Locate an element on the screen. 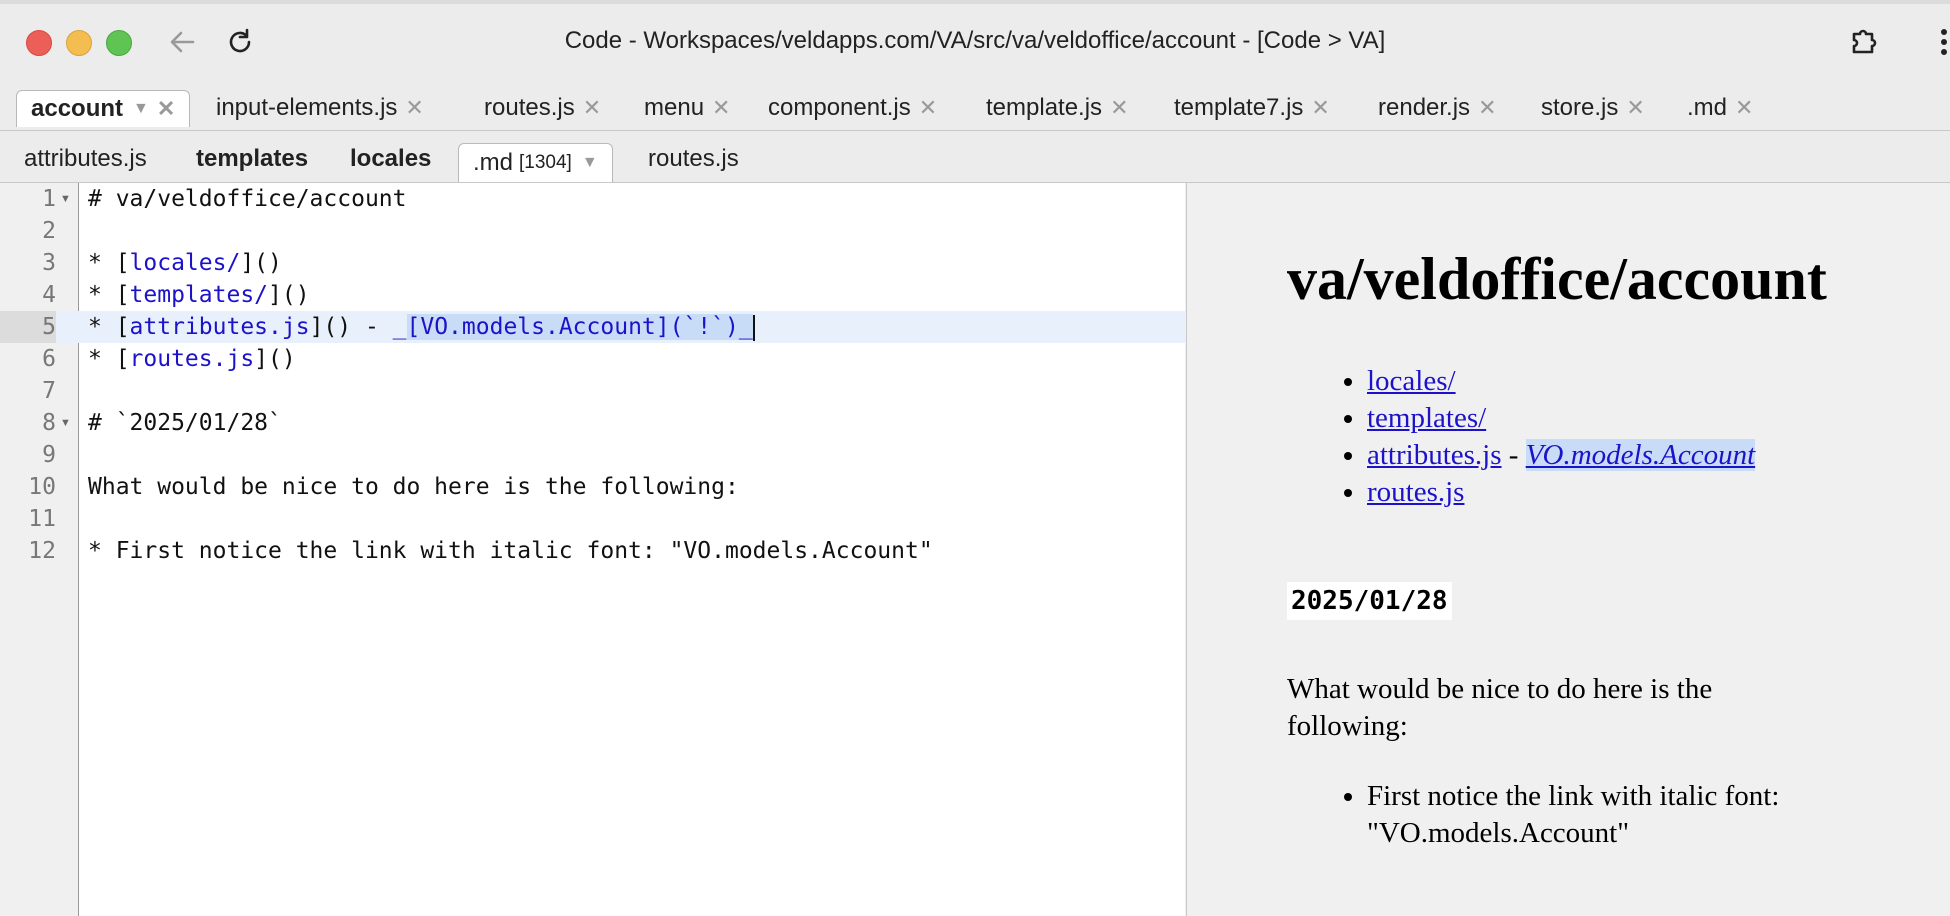 The height and width of the screenshot is (916, 1950). tab-template: template.js ✕ is located at coordinates (1057, 108).